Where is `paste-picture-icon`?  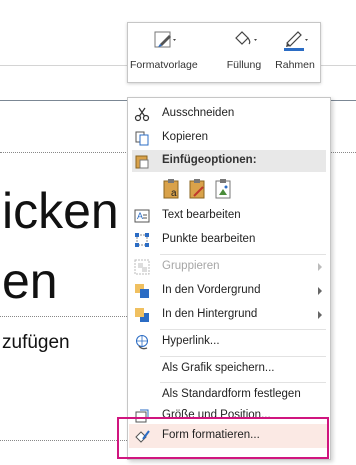
paste-picture-icon is located at coordinates (224, 189).